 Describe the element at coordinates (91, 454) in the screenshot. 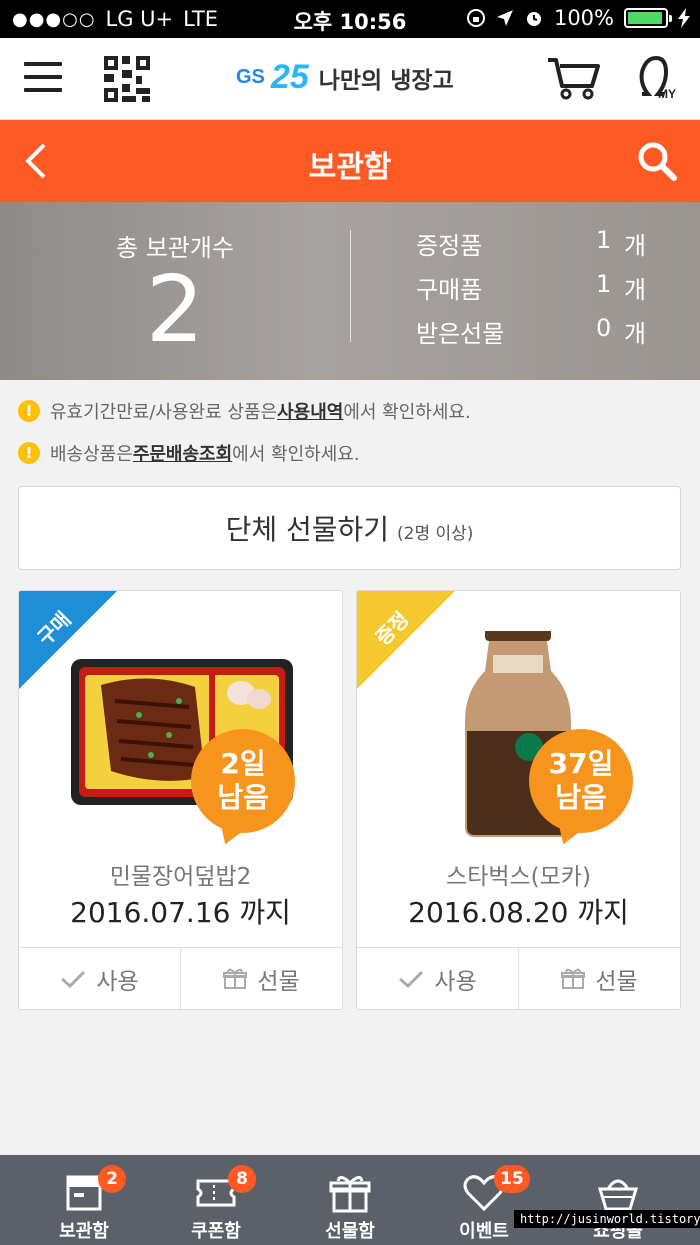

I see `notice-text: 배송상품은` at that location.